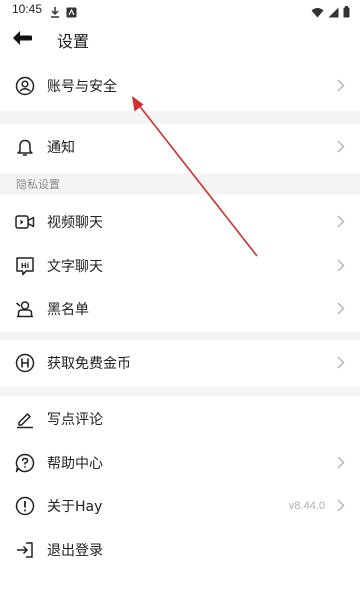 The height and width of the screenshot is (600, 360). I want to click on svg-text: Hi, so click(25, 266).